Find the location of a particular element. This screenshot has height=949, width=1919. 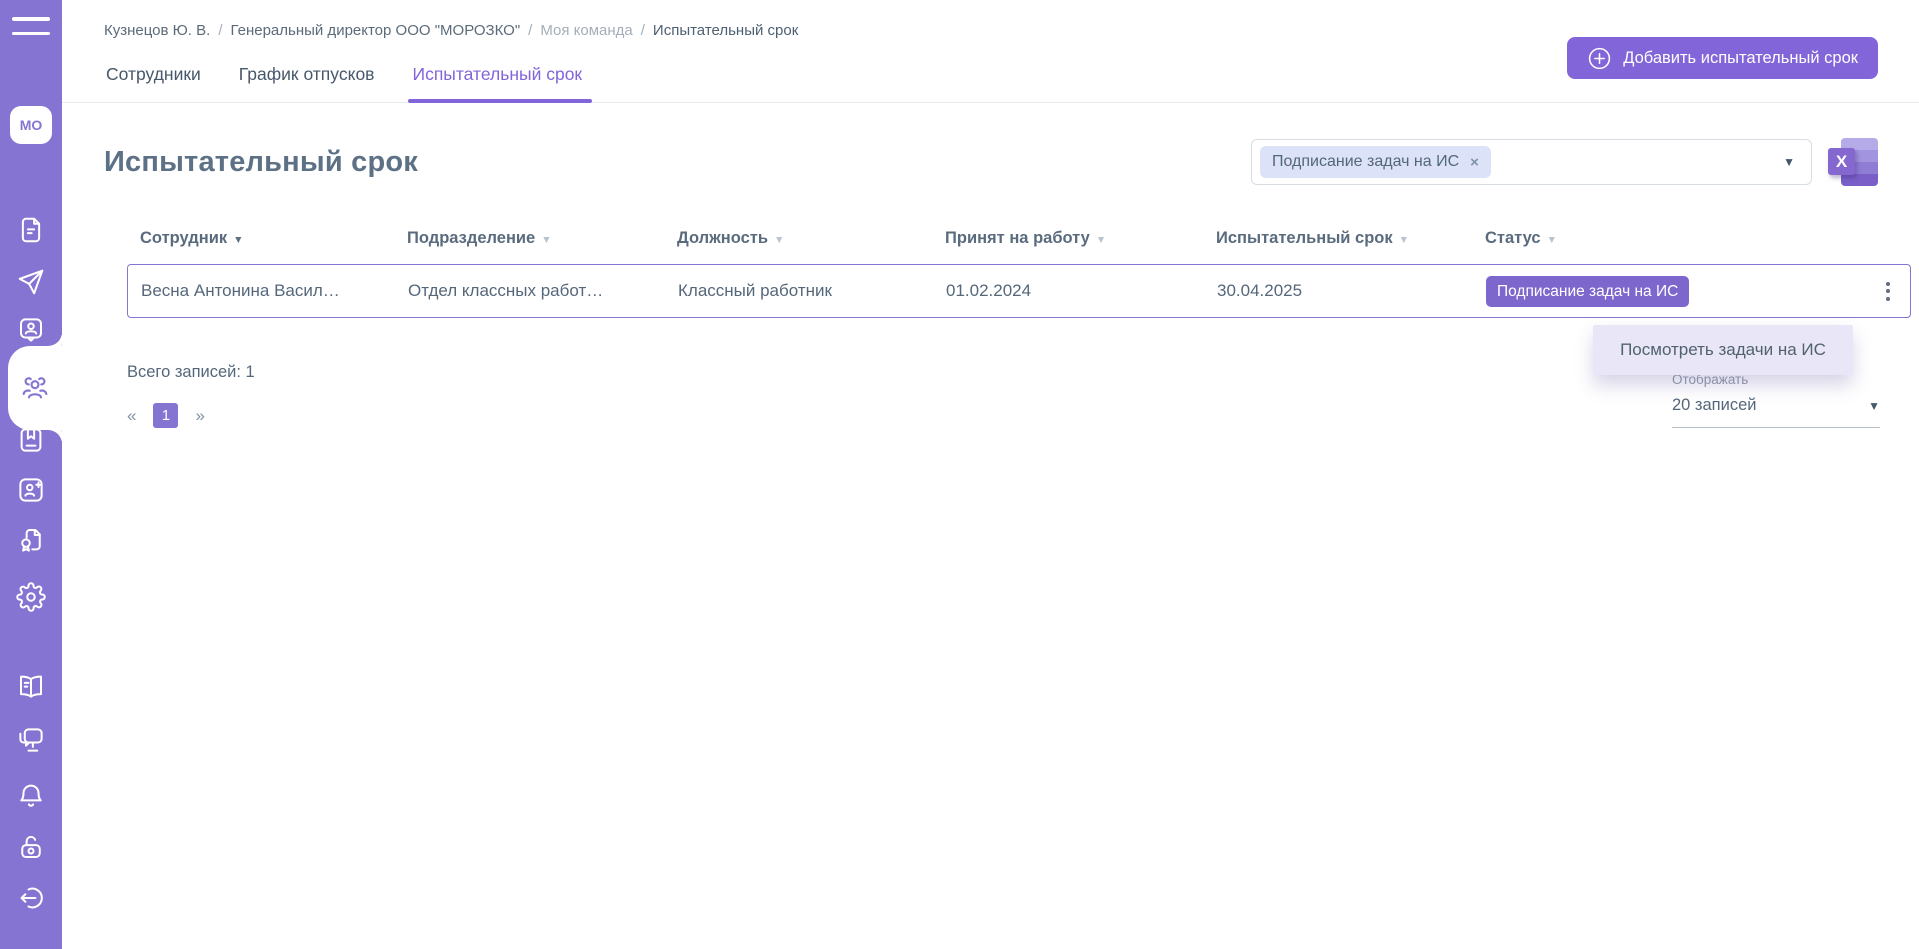

sidebar-item-team is located at coordinates (35, 388).